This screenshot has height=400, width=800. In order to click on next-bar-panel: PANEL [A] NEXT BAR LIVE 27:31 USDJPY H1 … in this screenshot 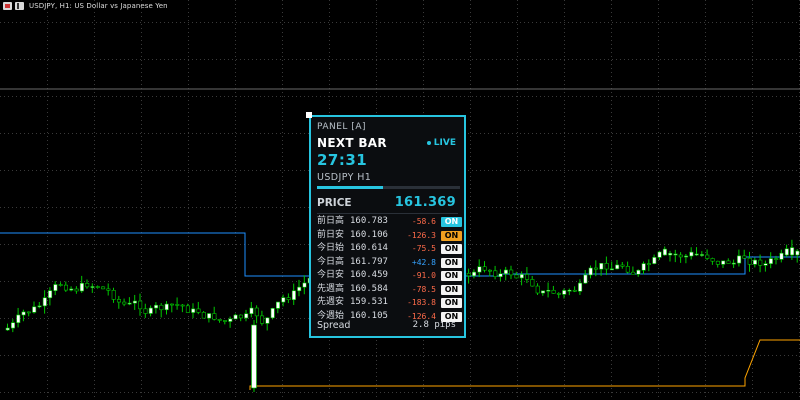, I will do `click(386, 225)`.